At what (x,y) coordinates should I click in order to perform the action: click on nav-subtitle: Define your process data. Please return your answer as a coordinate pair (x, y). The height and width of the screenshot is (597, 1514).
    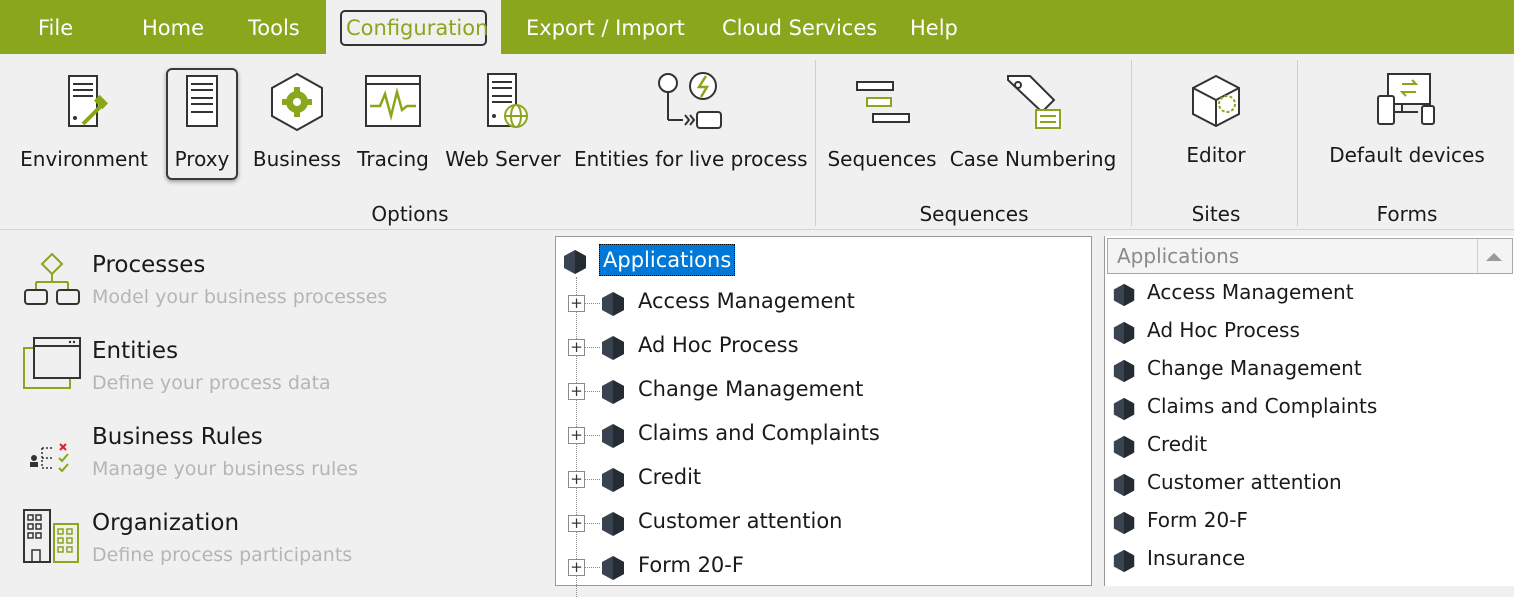
    Looking at the image, I should click on (211, 383).